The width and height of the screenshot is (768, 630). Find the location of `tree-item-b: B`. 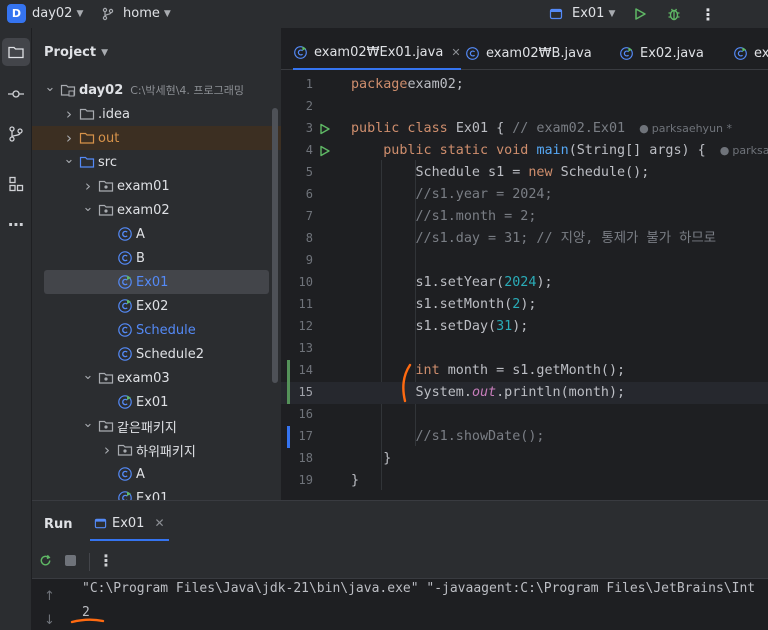

tree-item-b: B is located at coordinates (156, 258).